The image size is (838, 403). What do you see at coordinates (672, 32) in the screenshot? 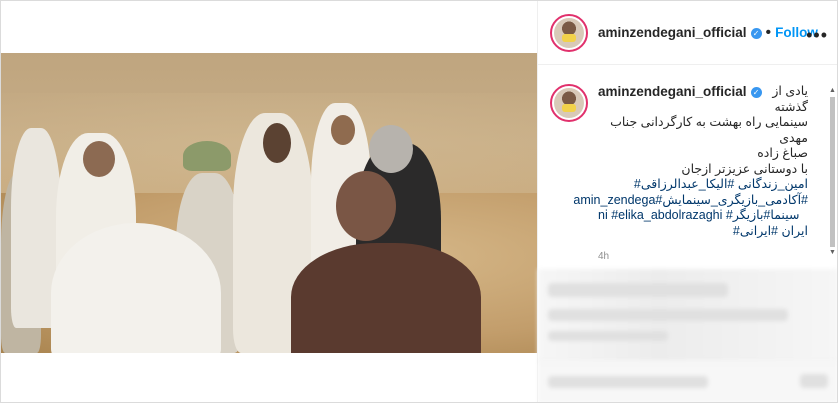
I see `header-username-text: aminzendegani_official` at bounding box center [672, 32].